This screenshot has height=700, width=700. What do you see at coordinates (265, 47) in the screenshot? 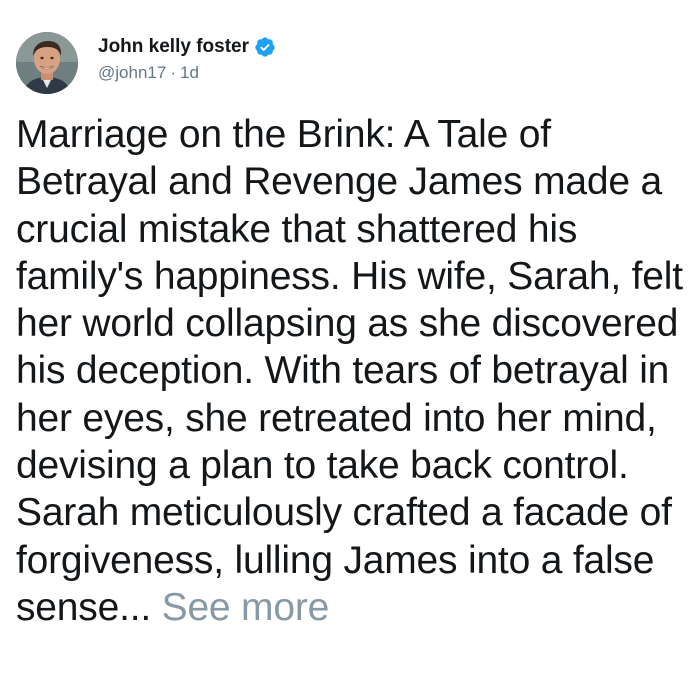
I see `verified-badge-icon` at bounding box center [265, 47].